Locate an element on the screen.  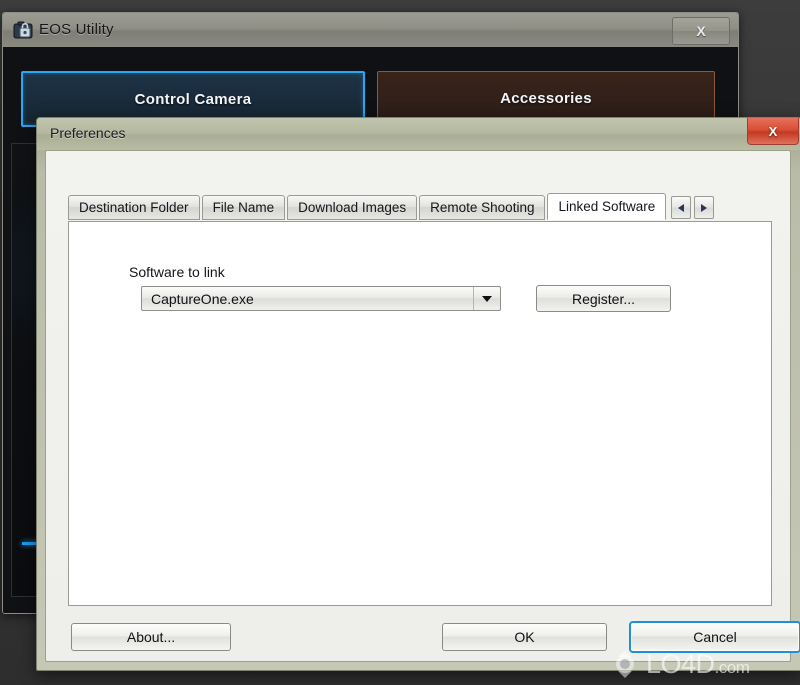
tab-file-name: File Name is located at coordinates (243, 207).